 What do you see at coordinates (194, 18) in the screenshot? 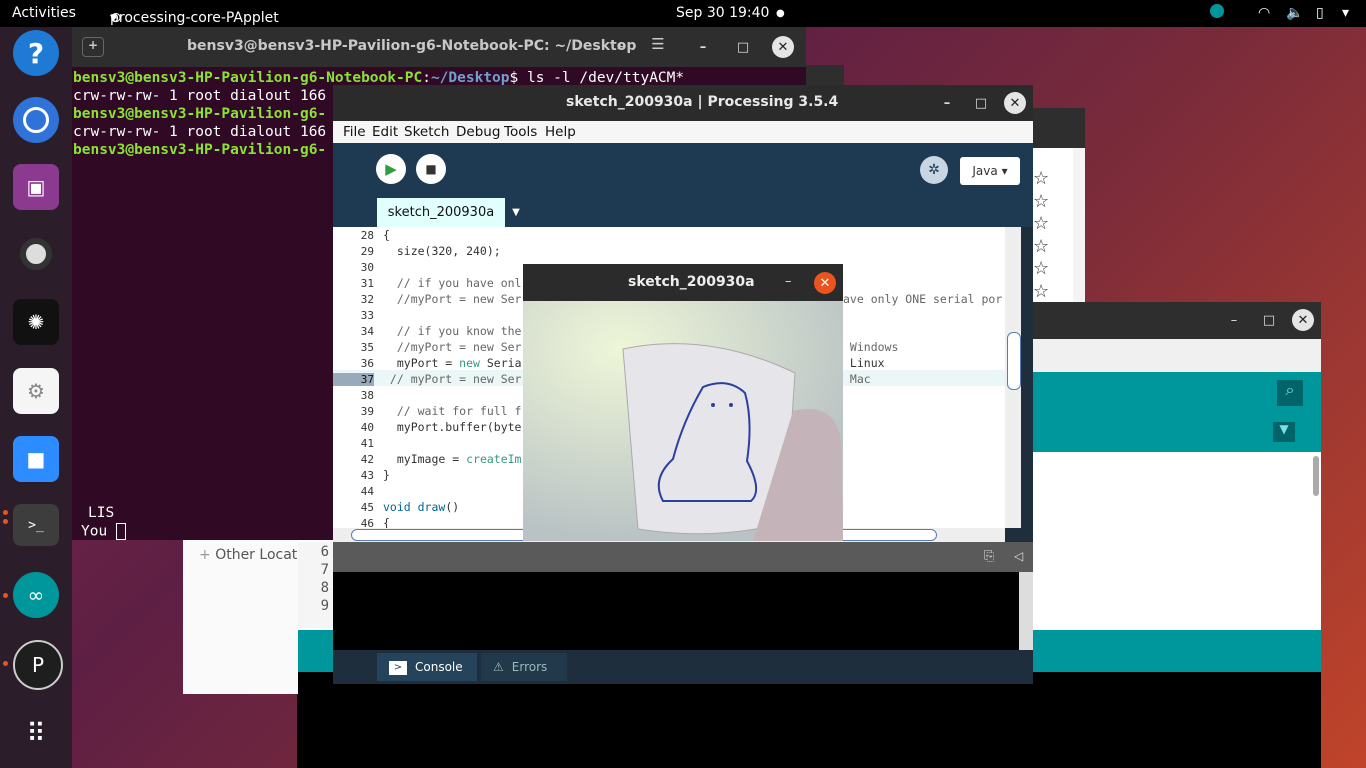
I see `app-name: processing-core-PApplet` at bounding box center [194, 18].